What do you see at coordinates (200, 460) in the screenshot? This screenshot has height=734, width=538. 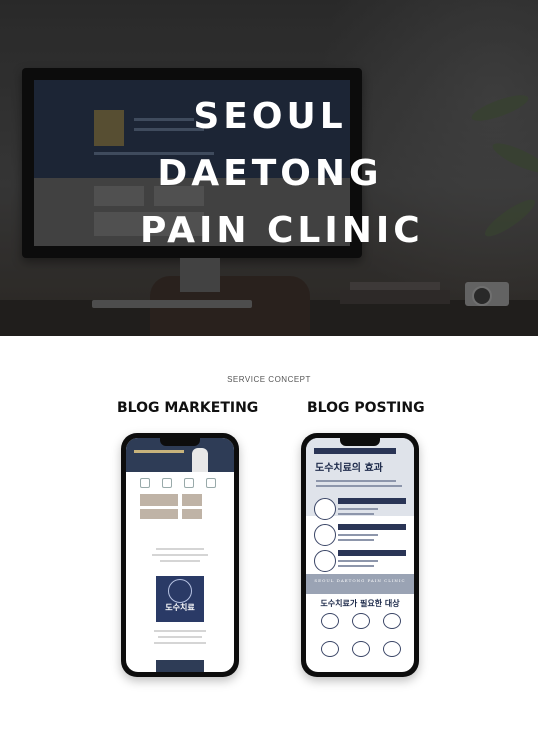 I see `doctor-photo` at bounding box center [200, 460].